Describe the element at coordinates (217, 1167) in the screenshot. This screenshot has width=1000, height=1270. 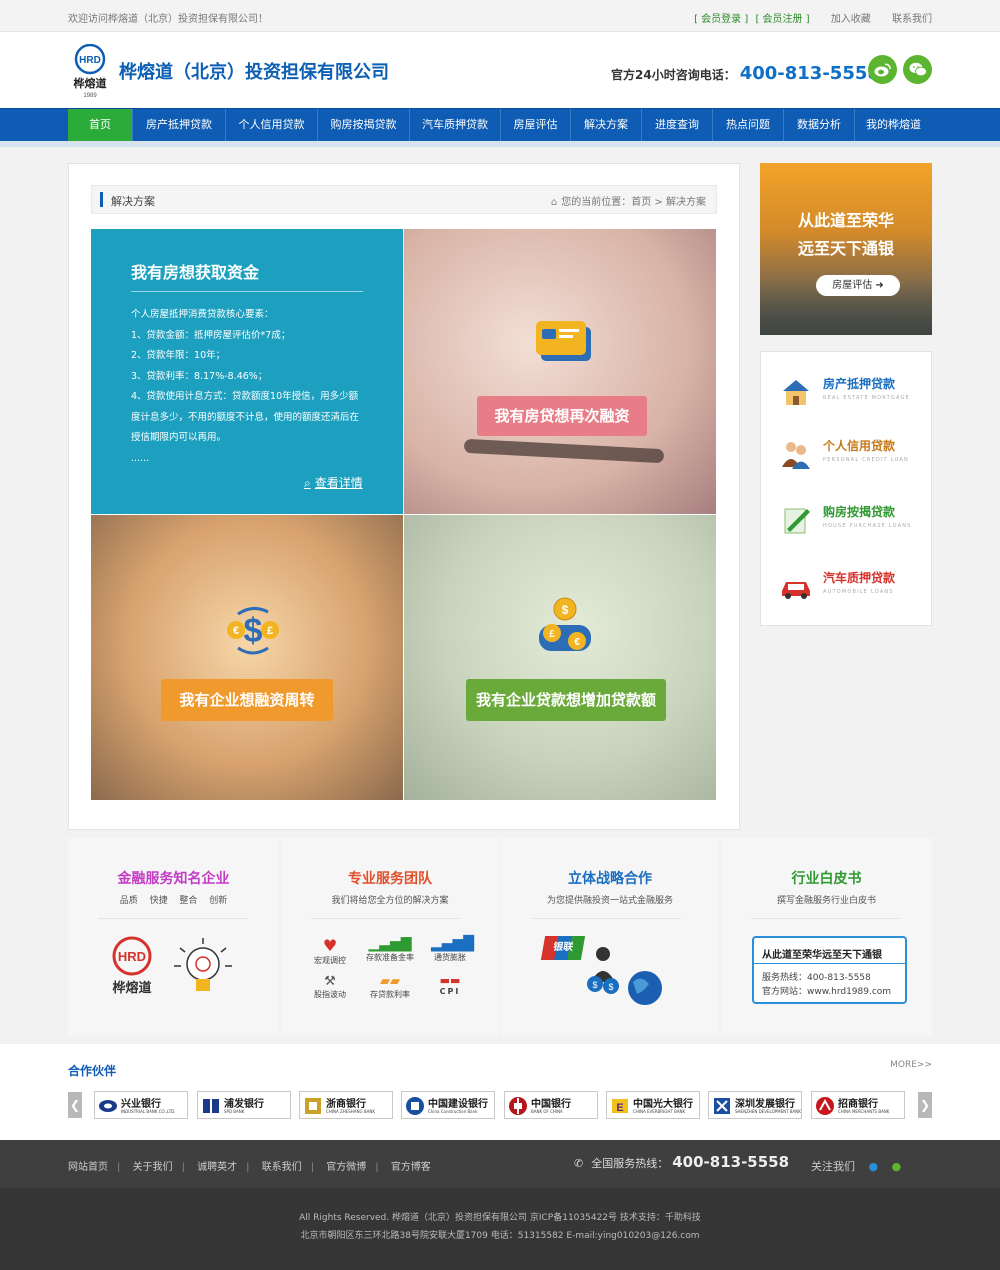
I see `footer-link-careers: 诚聘英才` at that location.